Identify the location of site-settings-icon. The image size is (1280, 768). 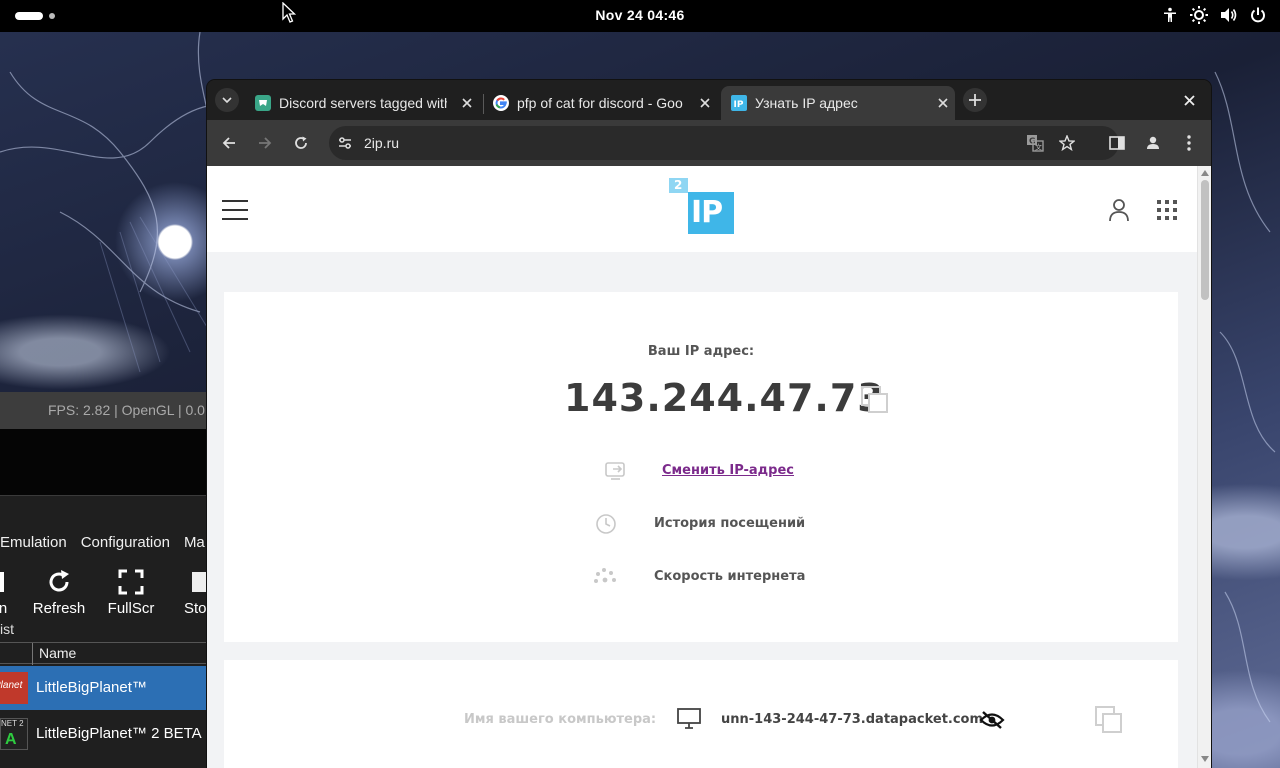
(345, 143).